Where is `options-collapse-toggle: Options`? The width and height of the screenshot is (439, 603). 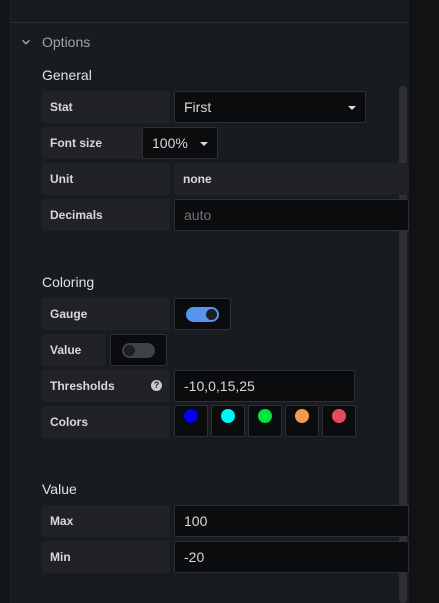
options-collapse-toggle: Options is located at coordinates (55, 42).